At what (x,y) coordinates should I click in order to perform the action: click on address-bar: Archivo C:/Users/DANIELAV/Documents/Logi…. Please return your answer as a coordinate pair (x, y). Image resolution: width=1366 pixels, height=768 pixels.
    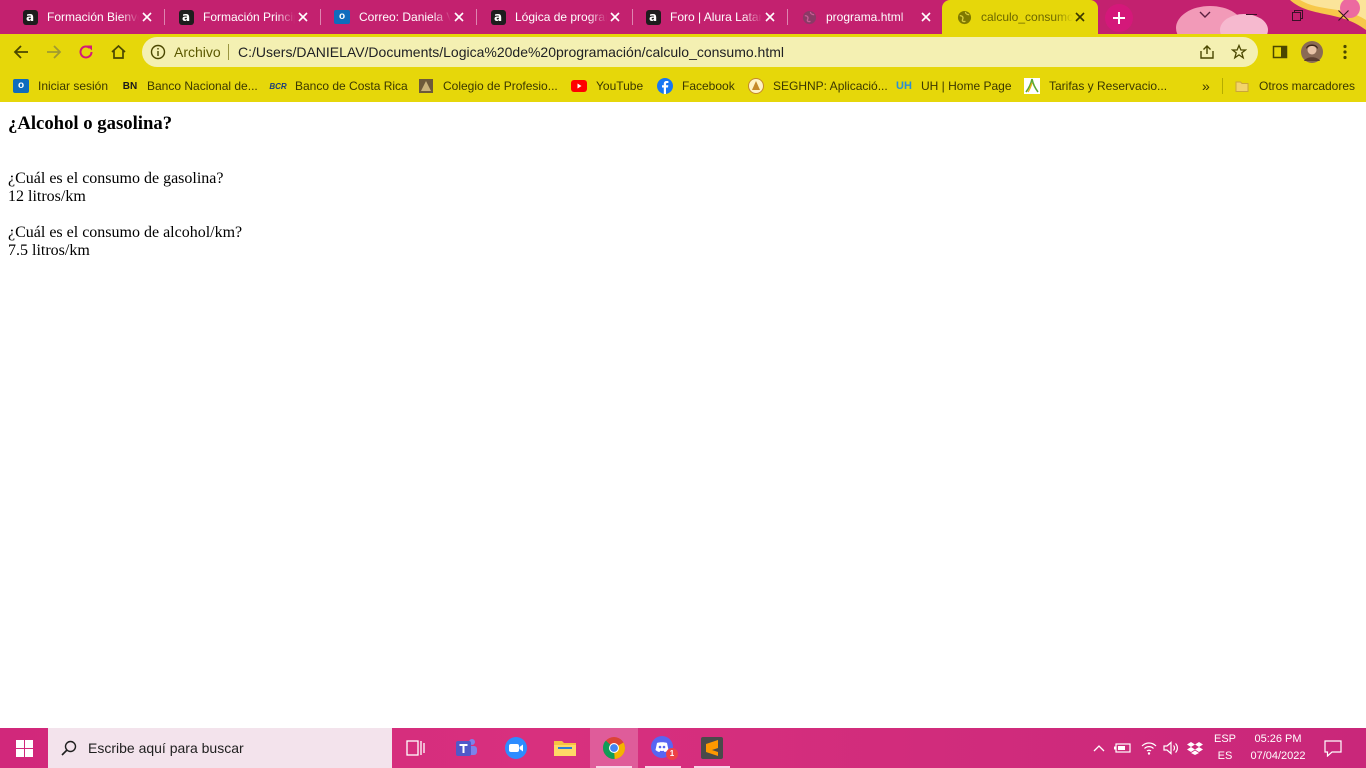
    Looking at the image, I should click on (700, 52).